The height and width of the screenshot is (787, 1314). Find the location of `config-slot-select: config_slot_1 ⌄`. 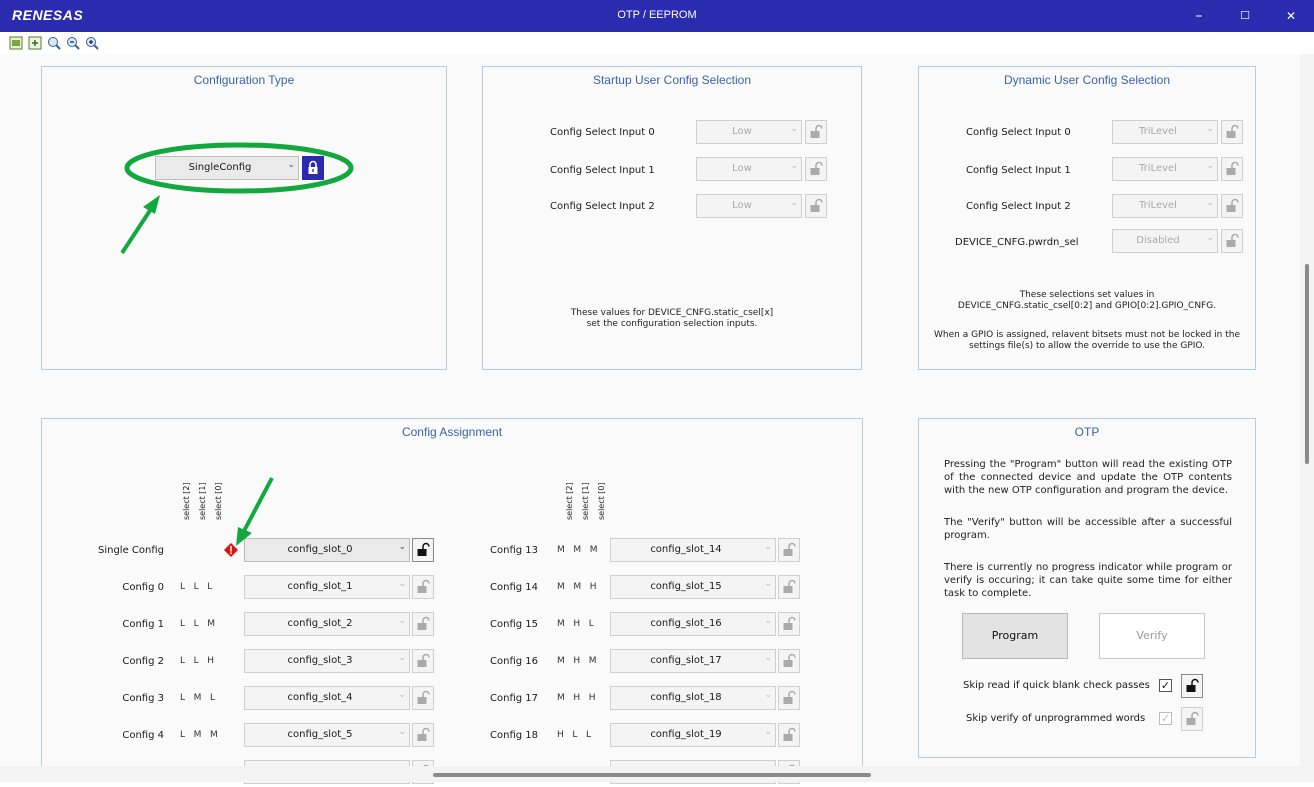

config-slot-select: config_slot_1 ⌄ is located at coordinates (327, 587).